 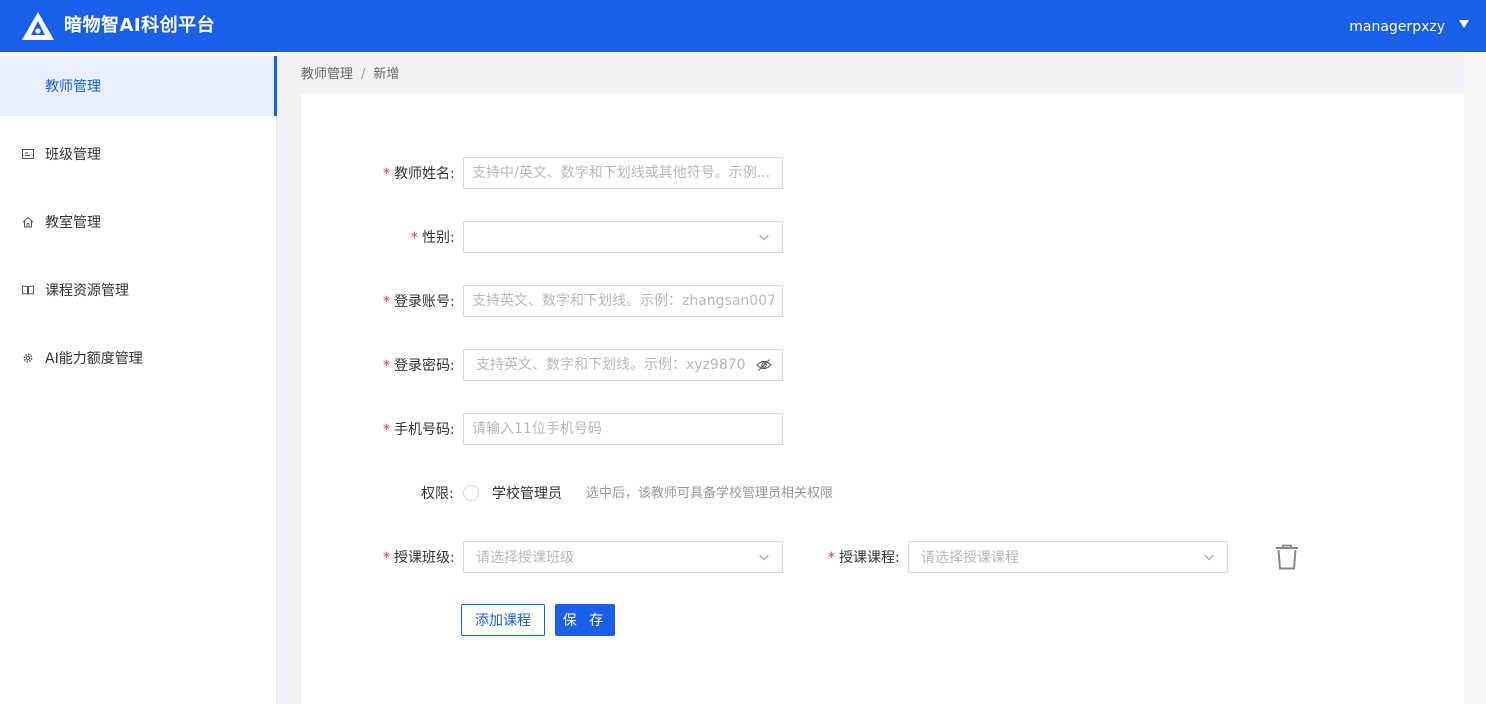 What do you see at coordinates (527, 494) in the screenshot?
I see `school-admin-option-label: 学校管理员` at bounding box center [527, 494].